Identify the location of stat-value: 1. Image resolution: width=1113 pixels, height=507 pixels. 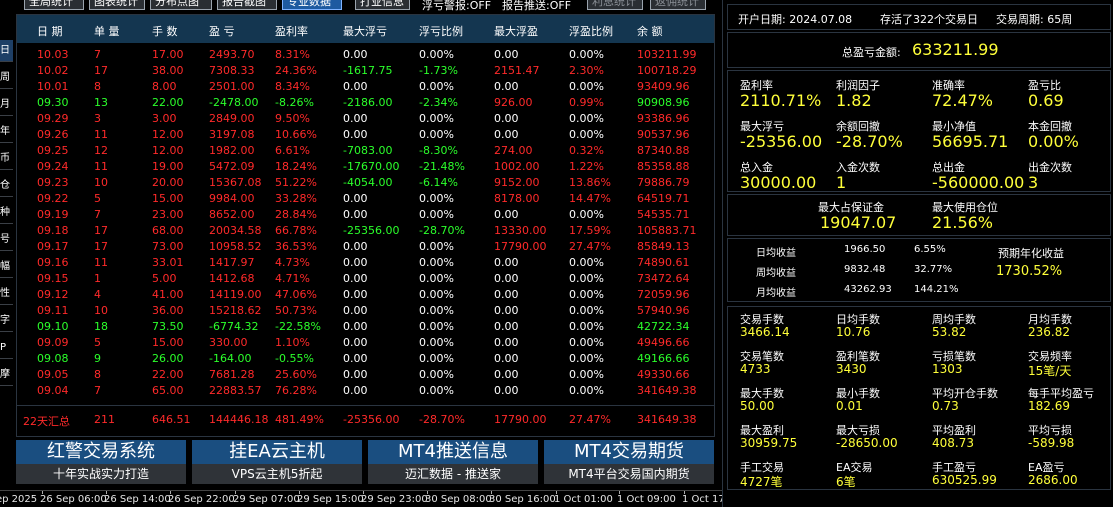
(841, 182).